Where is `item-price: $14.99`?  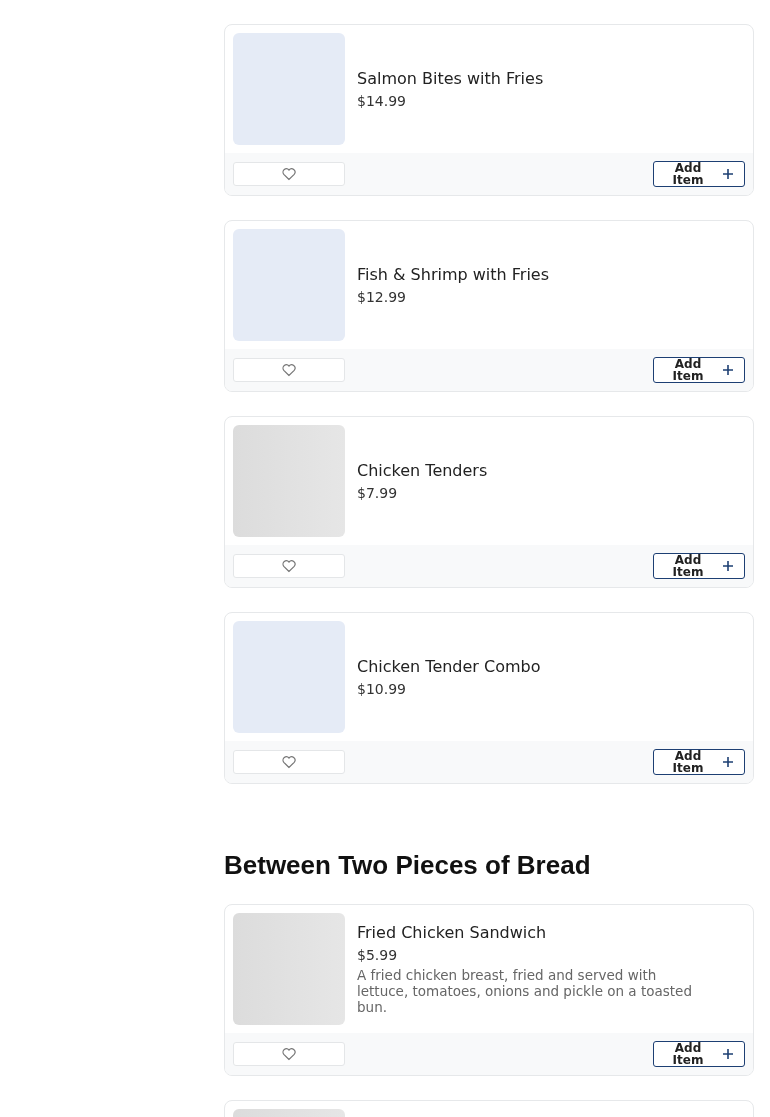 item-price: $14.99 is located at coordinates (382, 100).